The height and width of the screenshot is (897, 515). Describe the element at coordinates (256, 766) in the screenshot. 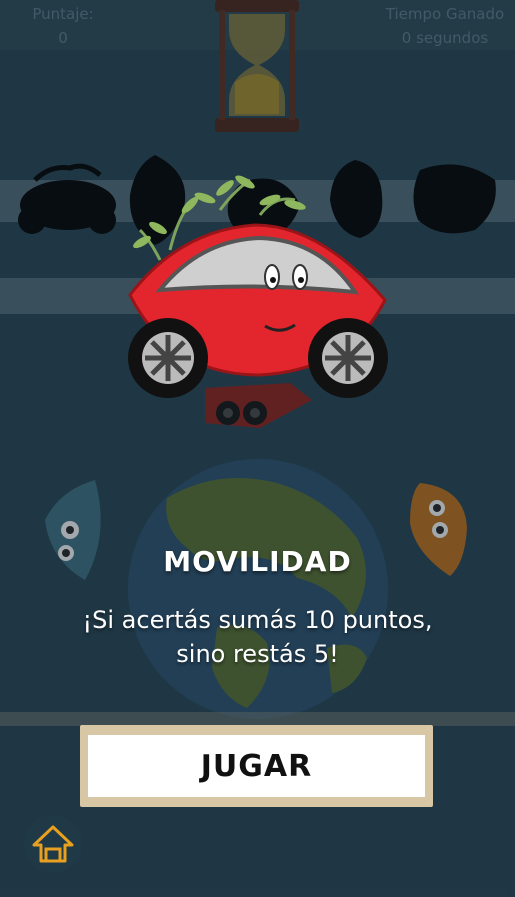

I see `play-button: JUGAR` at that location.